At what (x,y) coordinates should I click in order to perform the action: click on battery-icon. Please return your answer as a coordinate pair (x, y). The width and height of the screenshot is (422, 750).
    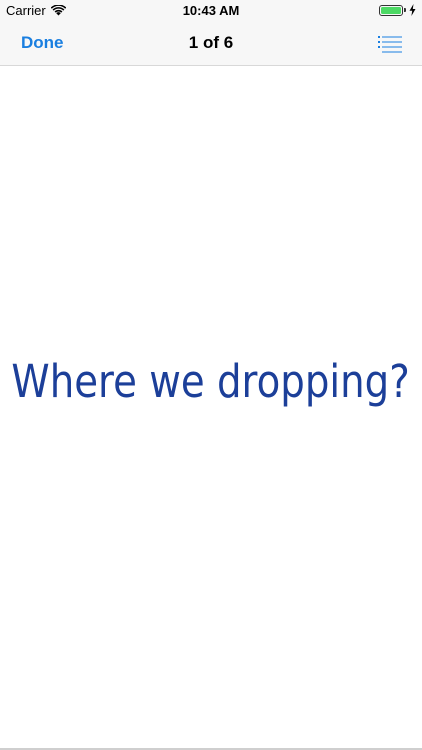
    Looking at the image, I should click on (391, 10).